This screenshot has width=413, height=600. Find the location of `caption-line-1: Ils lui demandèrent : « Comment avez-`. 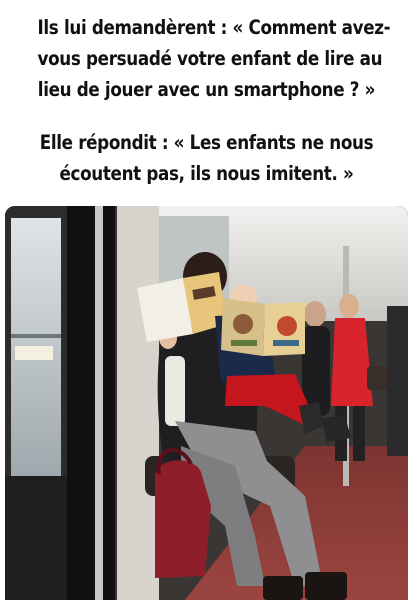

caption-line-1: Ils lui demandèrent : « Comment avez- is located at coordinates (214, 27).